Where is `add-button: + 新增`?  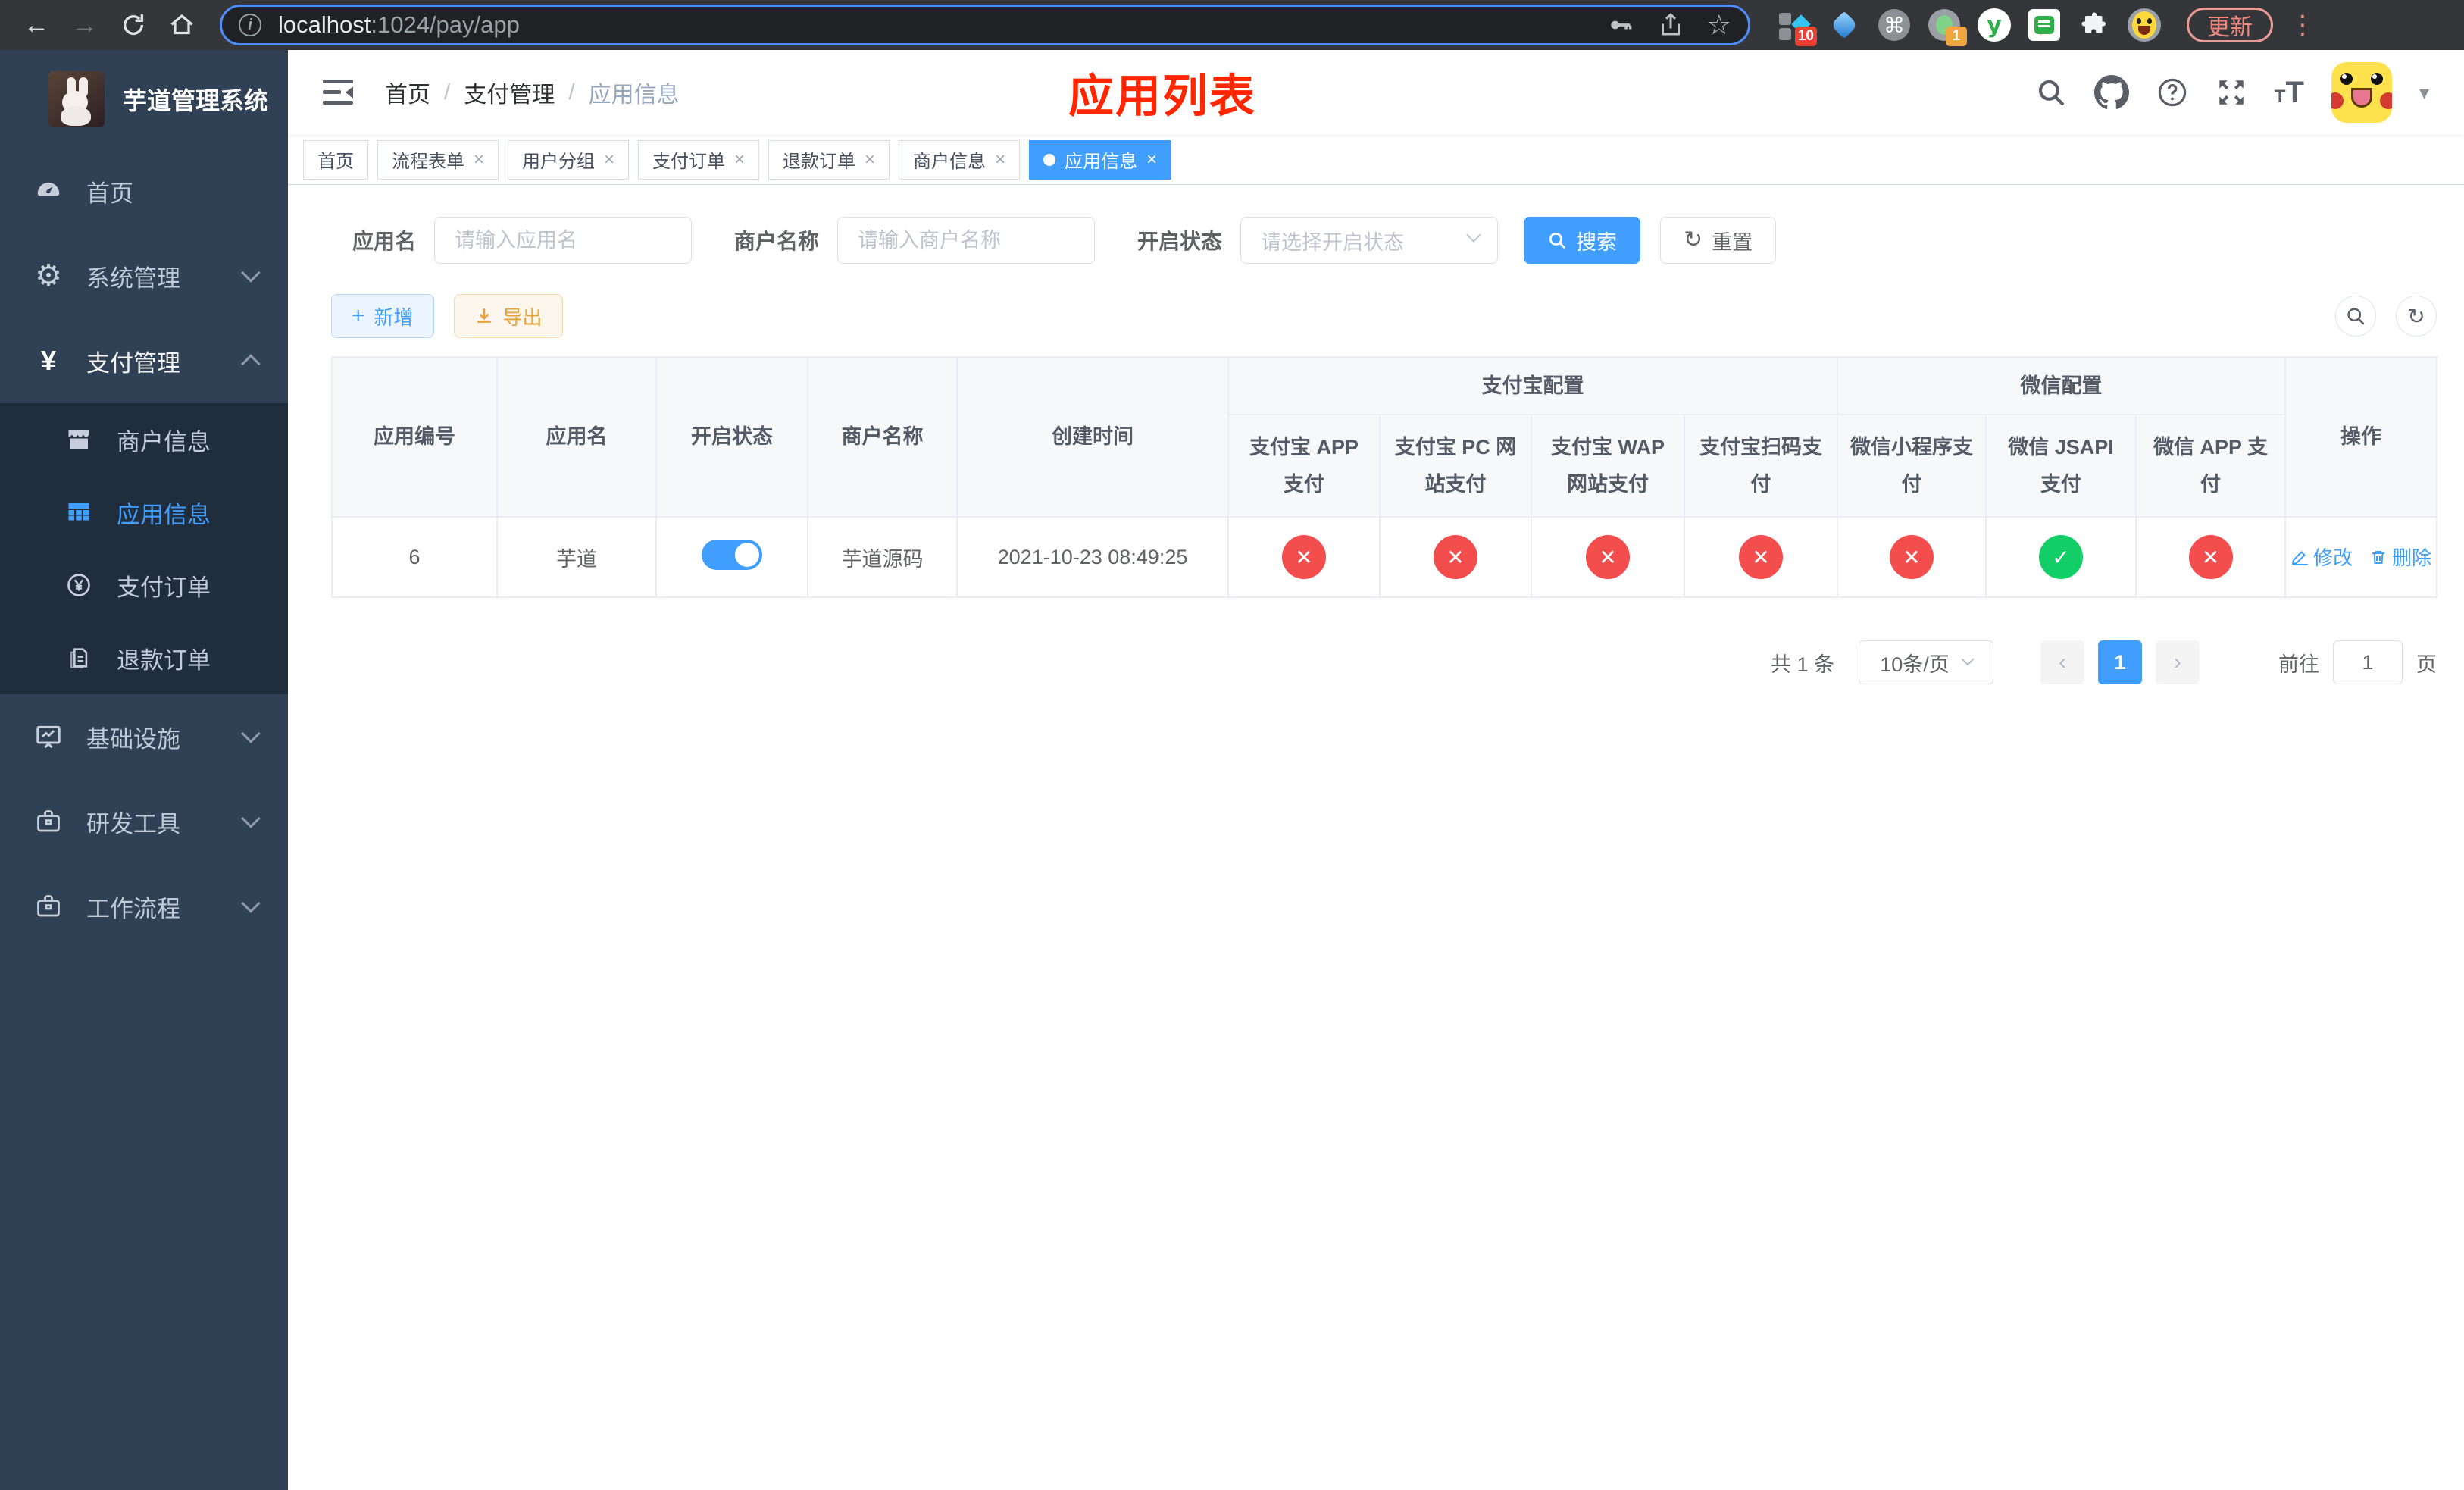 add-button: + 新增 is located at coordinates (382, 316).